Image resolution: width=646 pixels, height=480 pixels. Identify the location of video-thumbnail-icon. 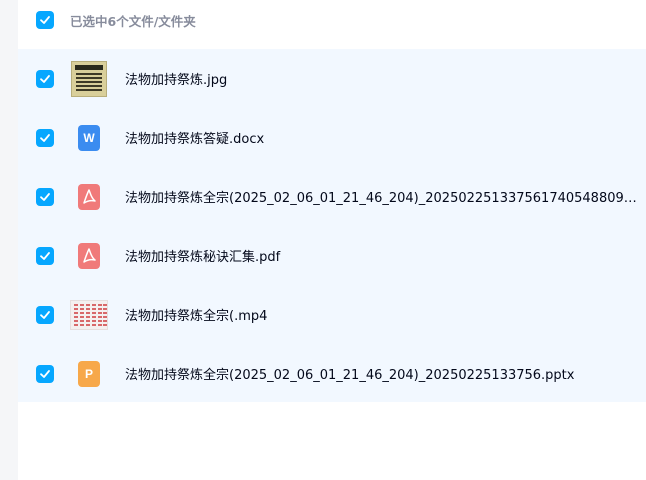
(89, 315).